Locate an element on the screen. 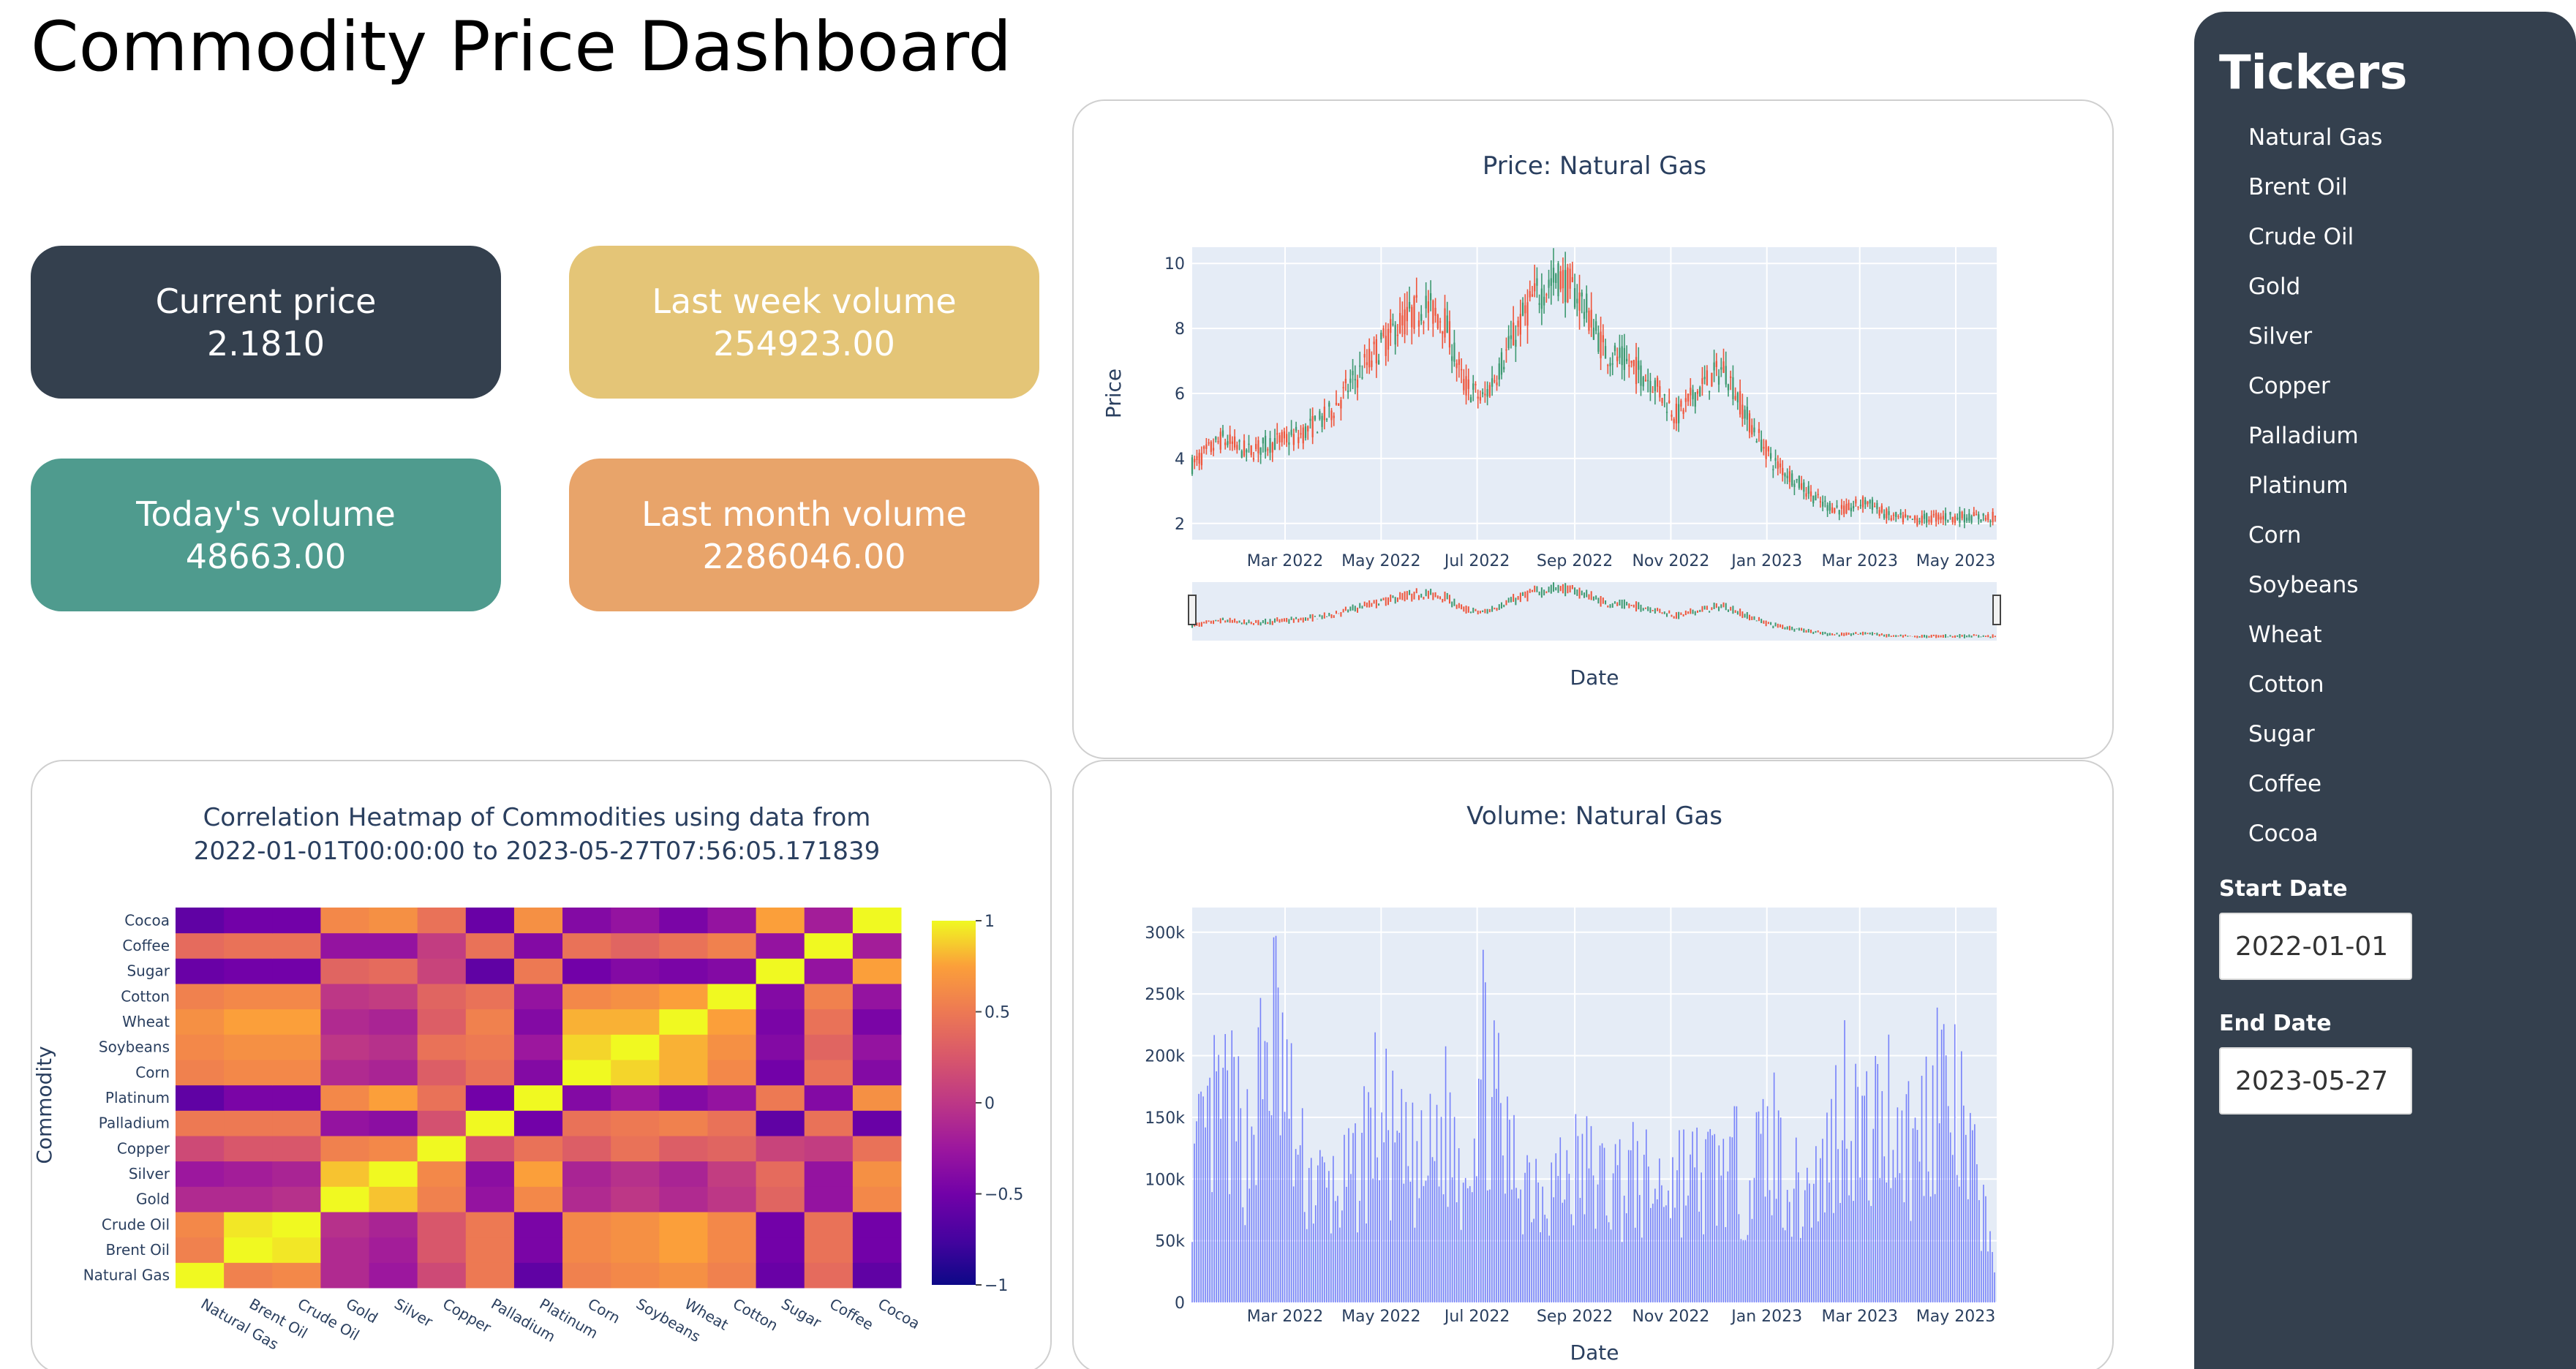 The image size is (2576, 1369). ticker-gold: Gold is located at coordinates (2315, 292).